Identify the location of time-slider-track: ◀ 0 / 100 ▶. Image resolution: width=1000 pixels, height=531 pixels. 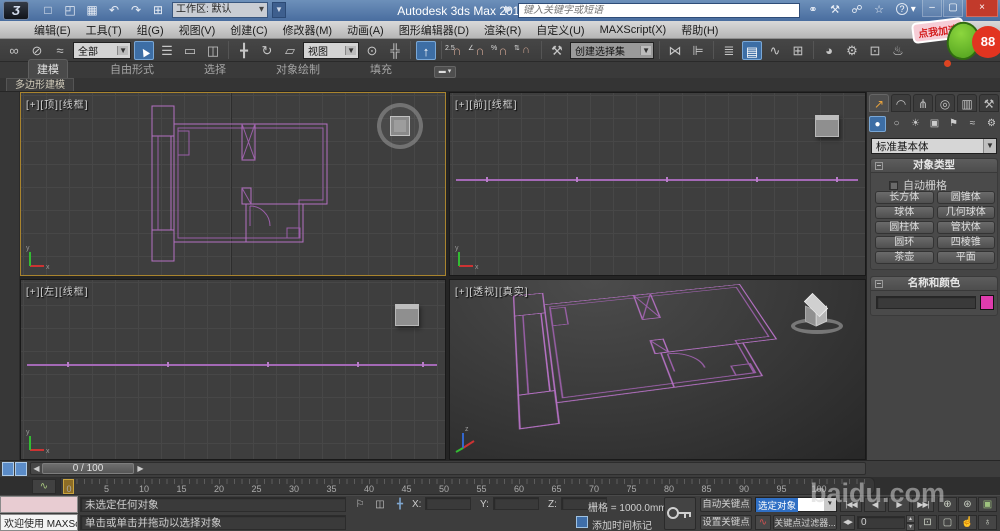
(448, 468).